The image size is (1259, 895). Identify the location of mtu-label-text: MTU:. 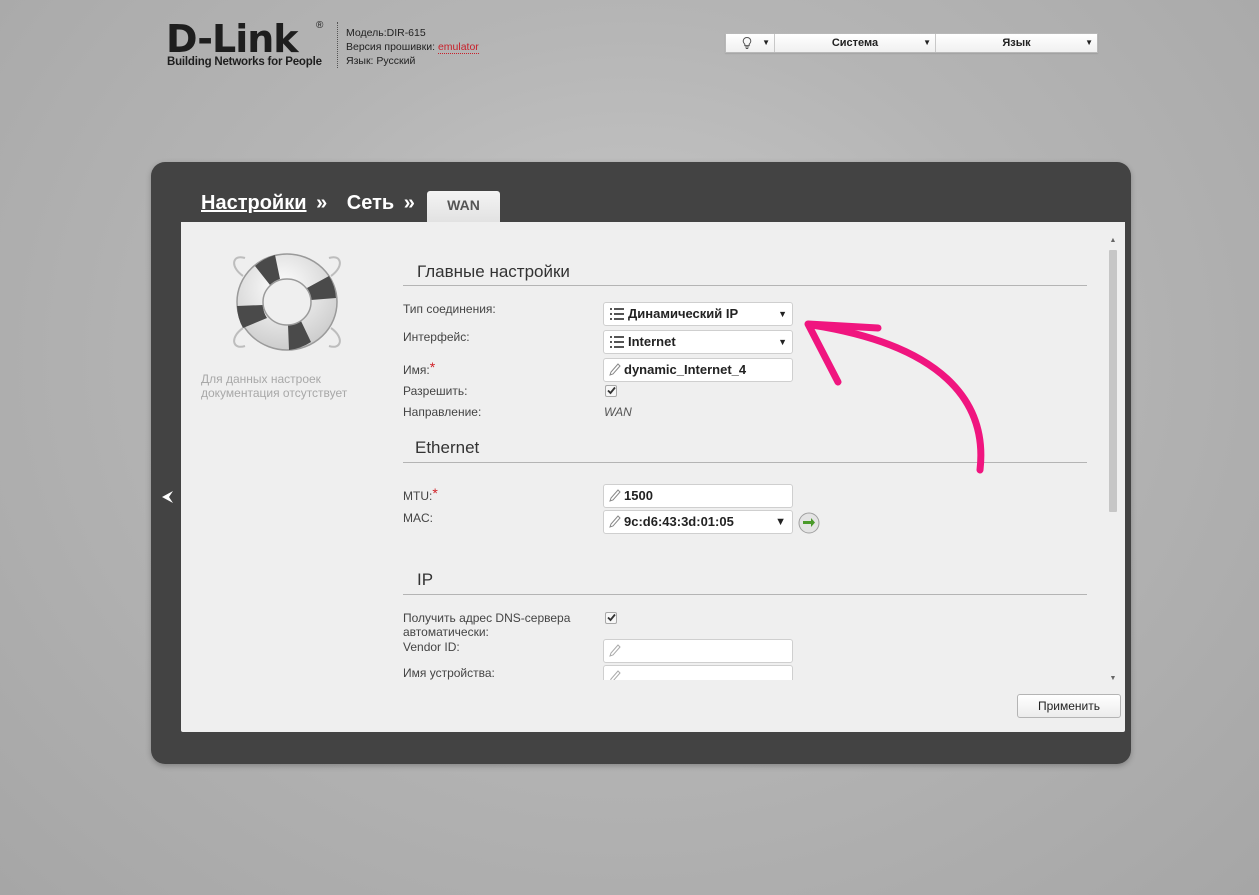
(418, 496).